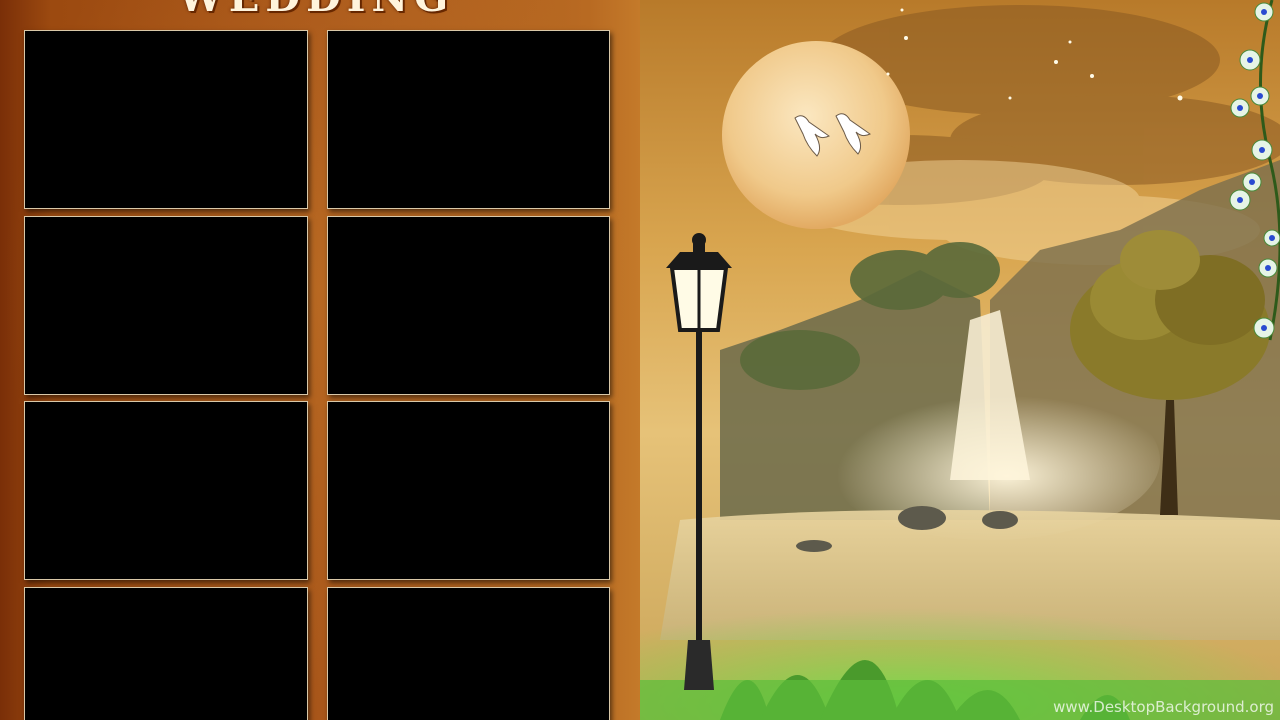  Describe the element at coordinates (316, 10) in the screenshot. I see `title-text: WEDDING` at that location.